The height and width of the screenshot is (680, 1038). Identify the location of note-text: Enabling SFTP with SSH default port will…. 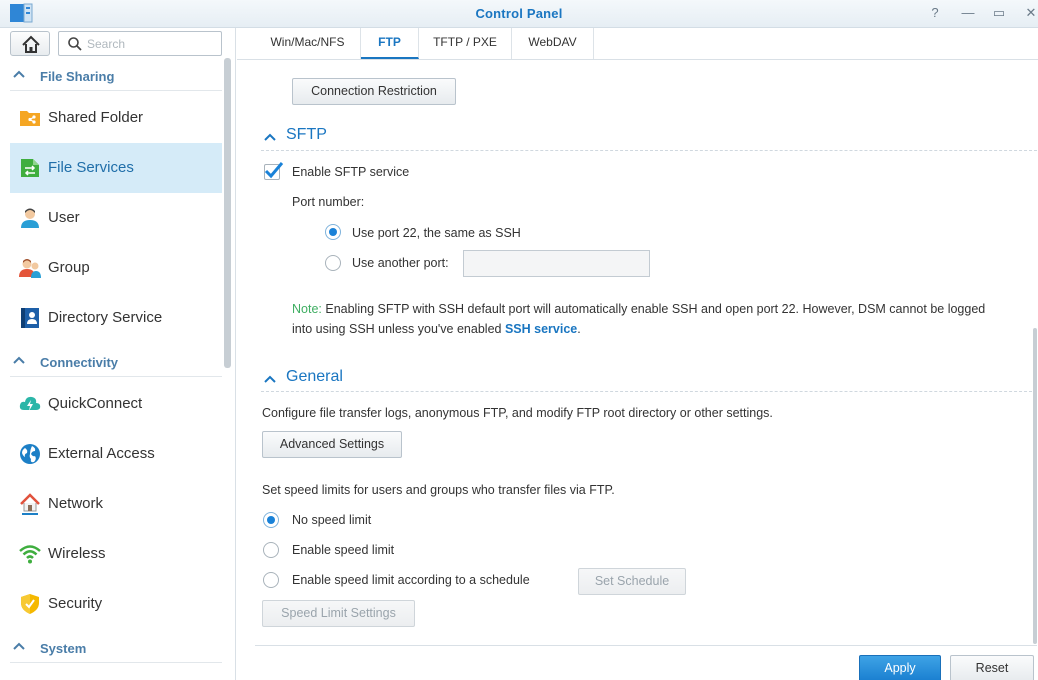
(653, 309).